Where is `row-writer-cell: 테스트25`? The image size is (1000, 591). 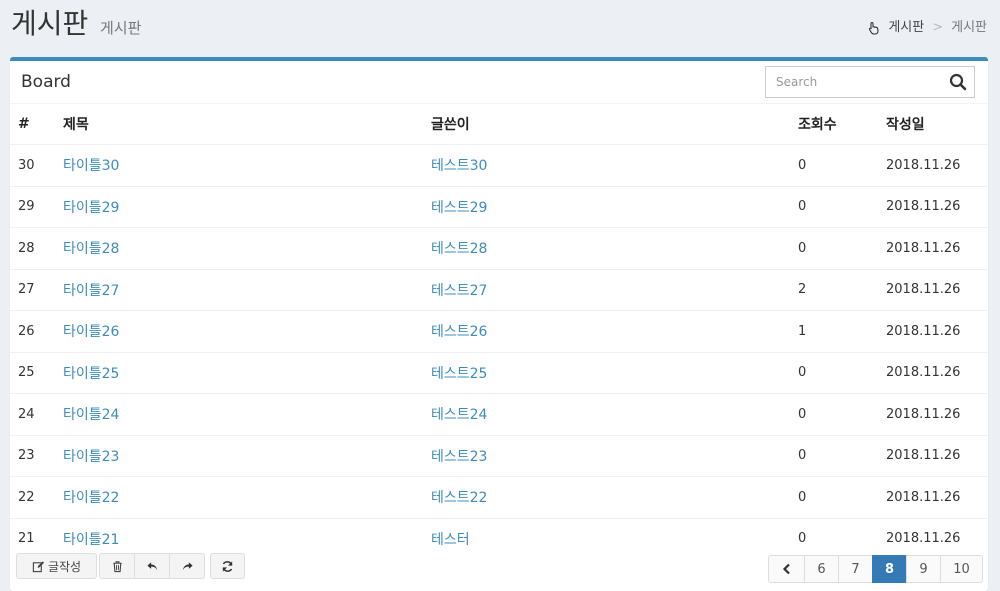
row-writer-cell: 테스트25 is located at coordinates (606, 372).